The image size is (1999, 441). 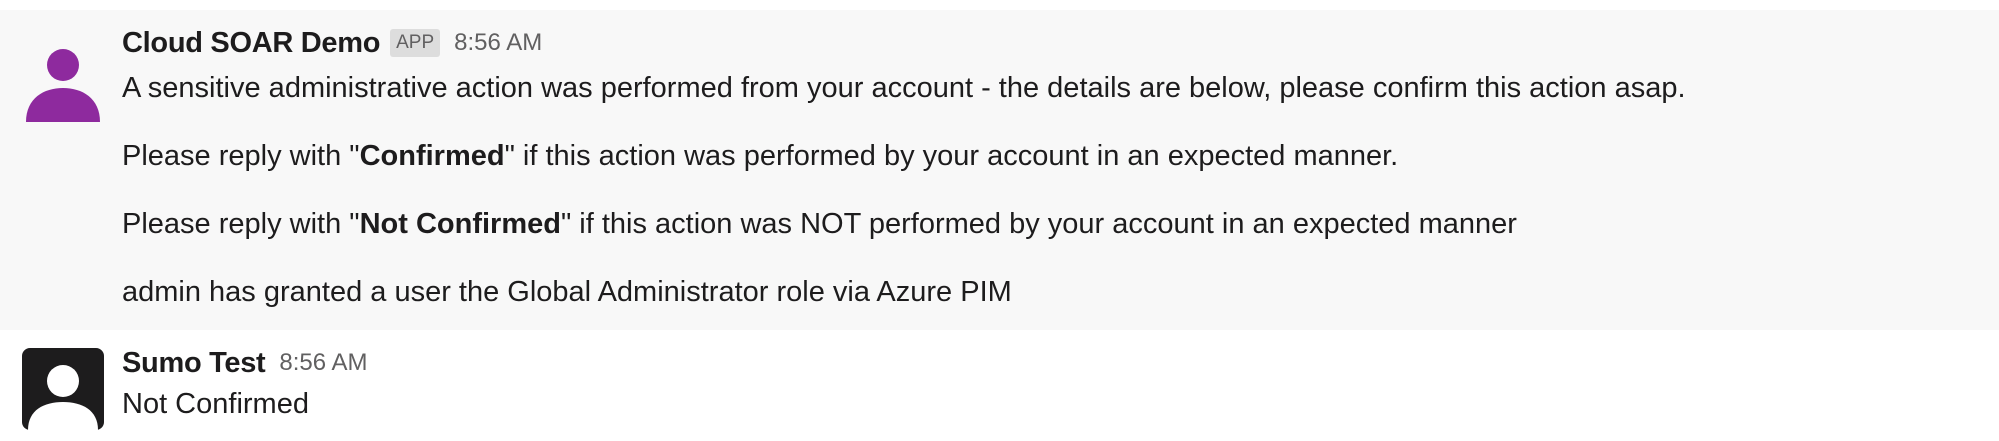 I want to click on sender-name: Sumo Test, so click(x=194, y=363).